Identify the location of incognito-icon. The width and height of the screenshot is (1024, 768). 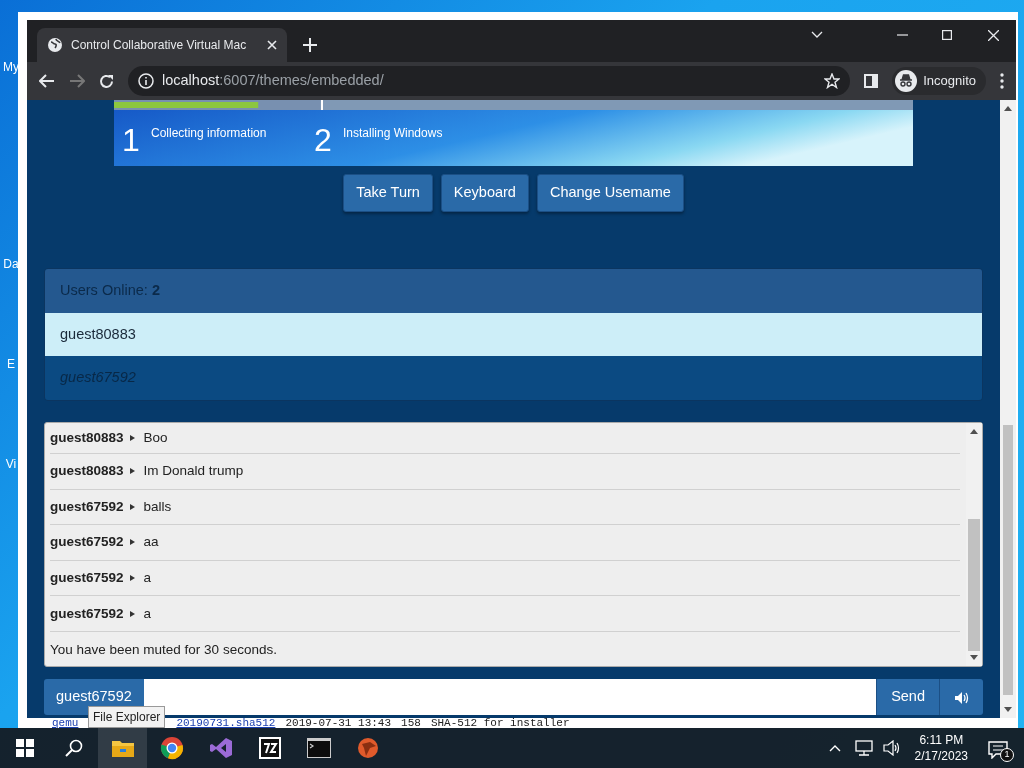
(906, 81).